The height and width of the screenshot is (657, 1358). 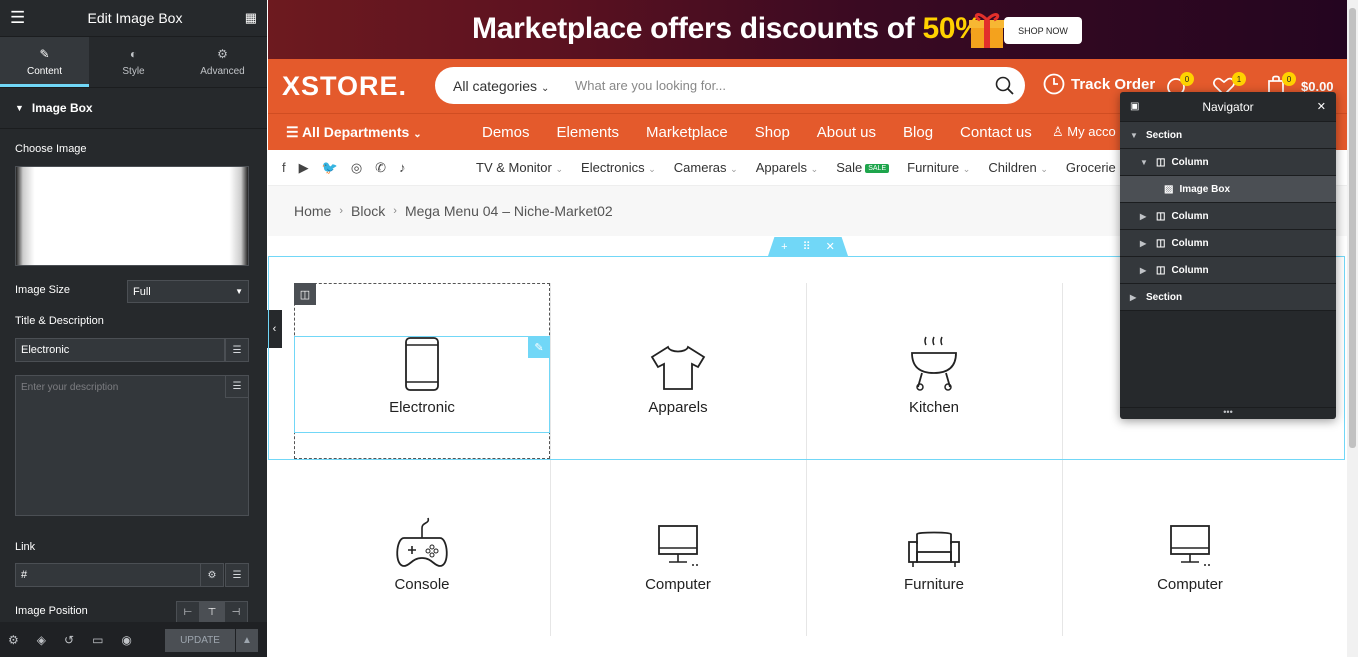 What do you see at coordinates (133, 639) in the screenshot?
I see `panel-footer: ⚙ ◈ ↺ ▭ ◉ UPDATE ▲` at bounding box center [133, 639].